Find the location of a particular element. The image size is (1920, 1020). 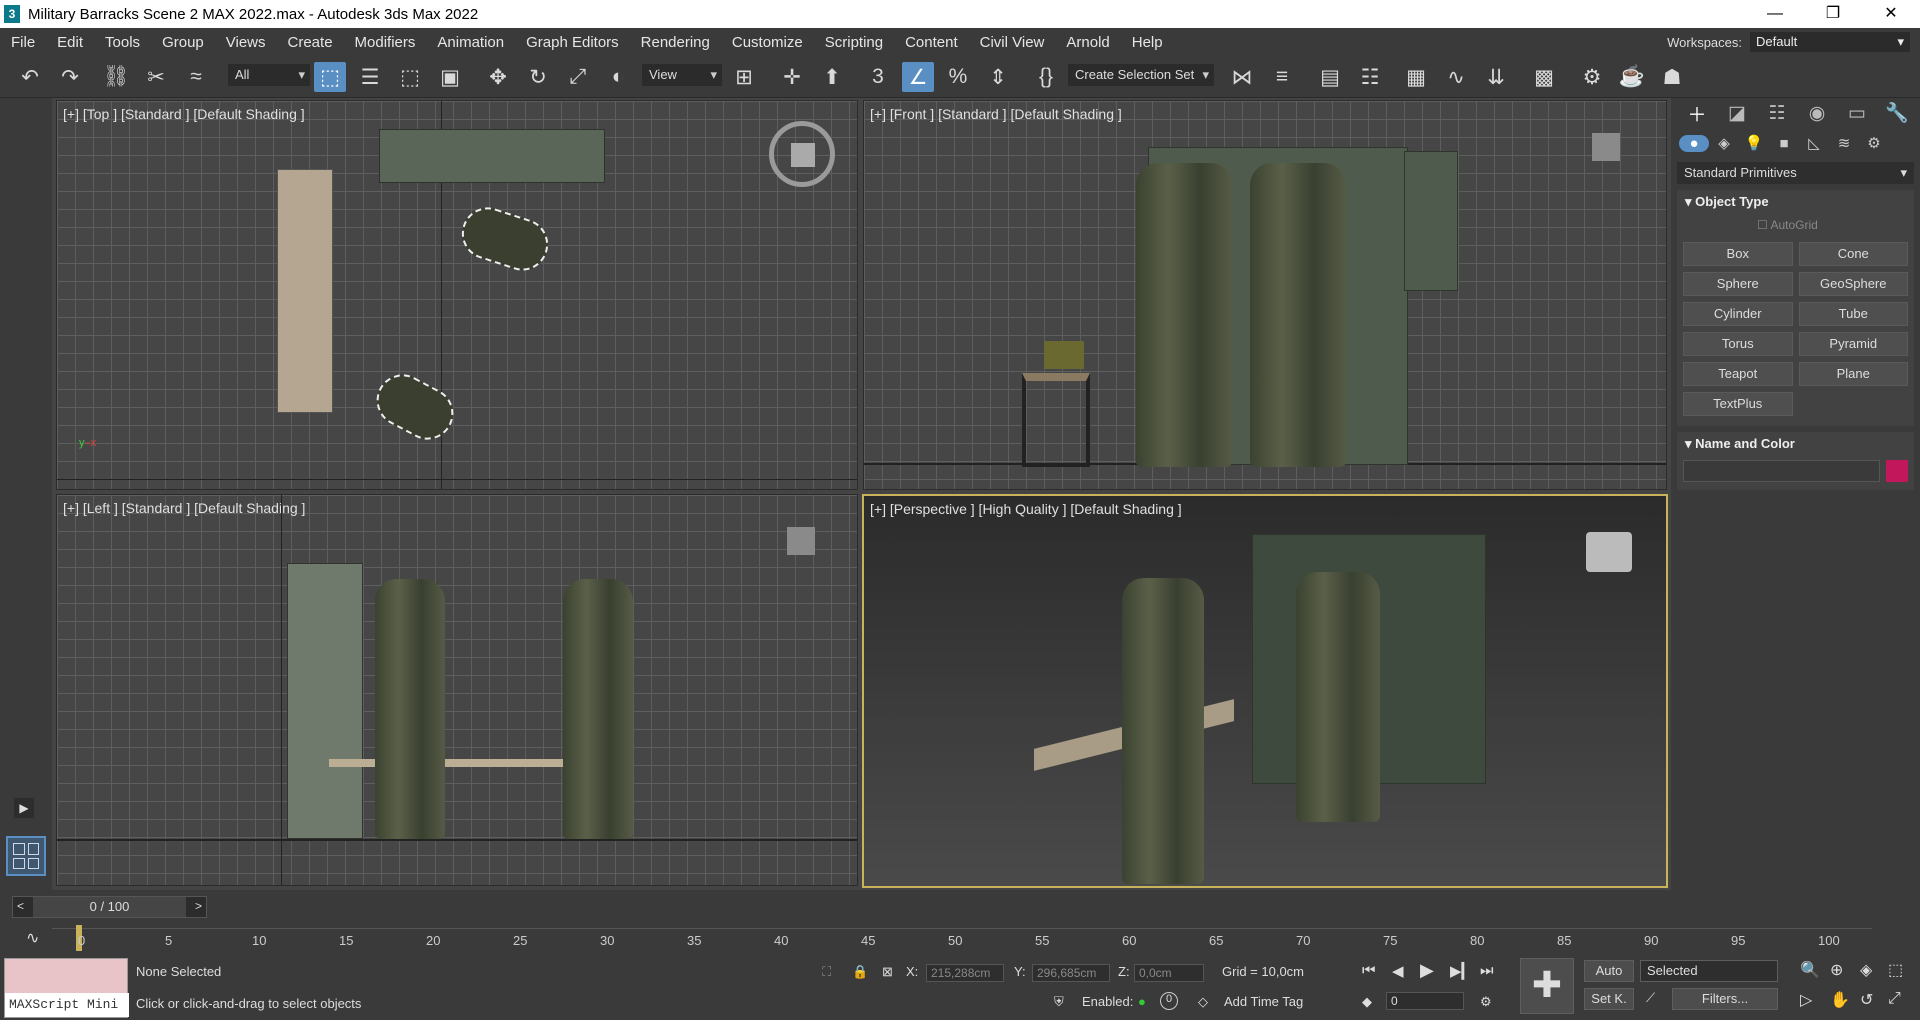

layer-explorer-icon: ☷ is located at coordinates (1370, 77).